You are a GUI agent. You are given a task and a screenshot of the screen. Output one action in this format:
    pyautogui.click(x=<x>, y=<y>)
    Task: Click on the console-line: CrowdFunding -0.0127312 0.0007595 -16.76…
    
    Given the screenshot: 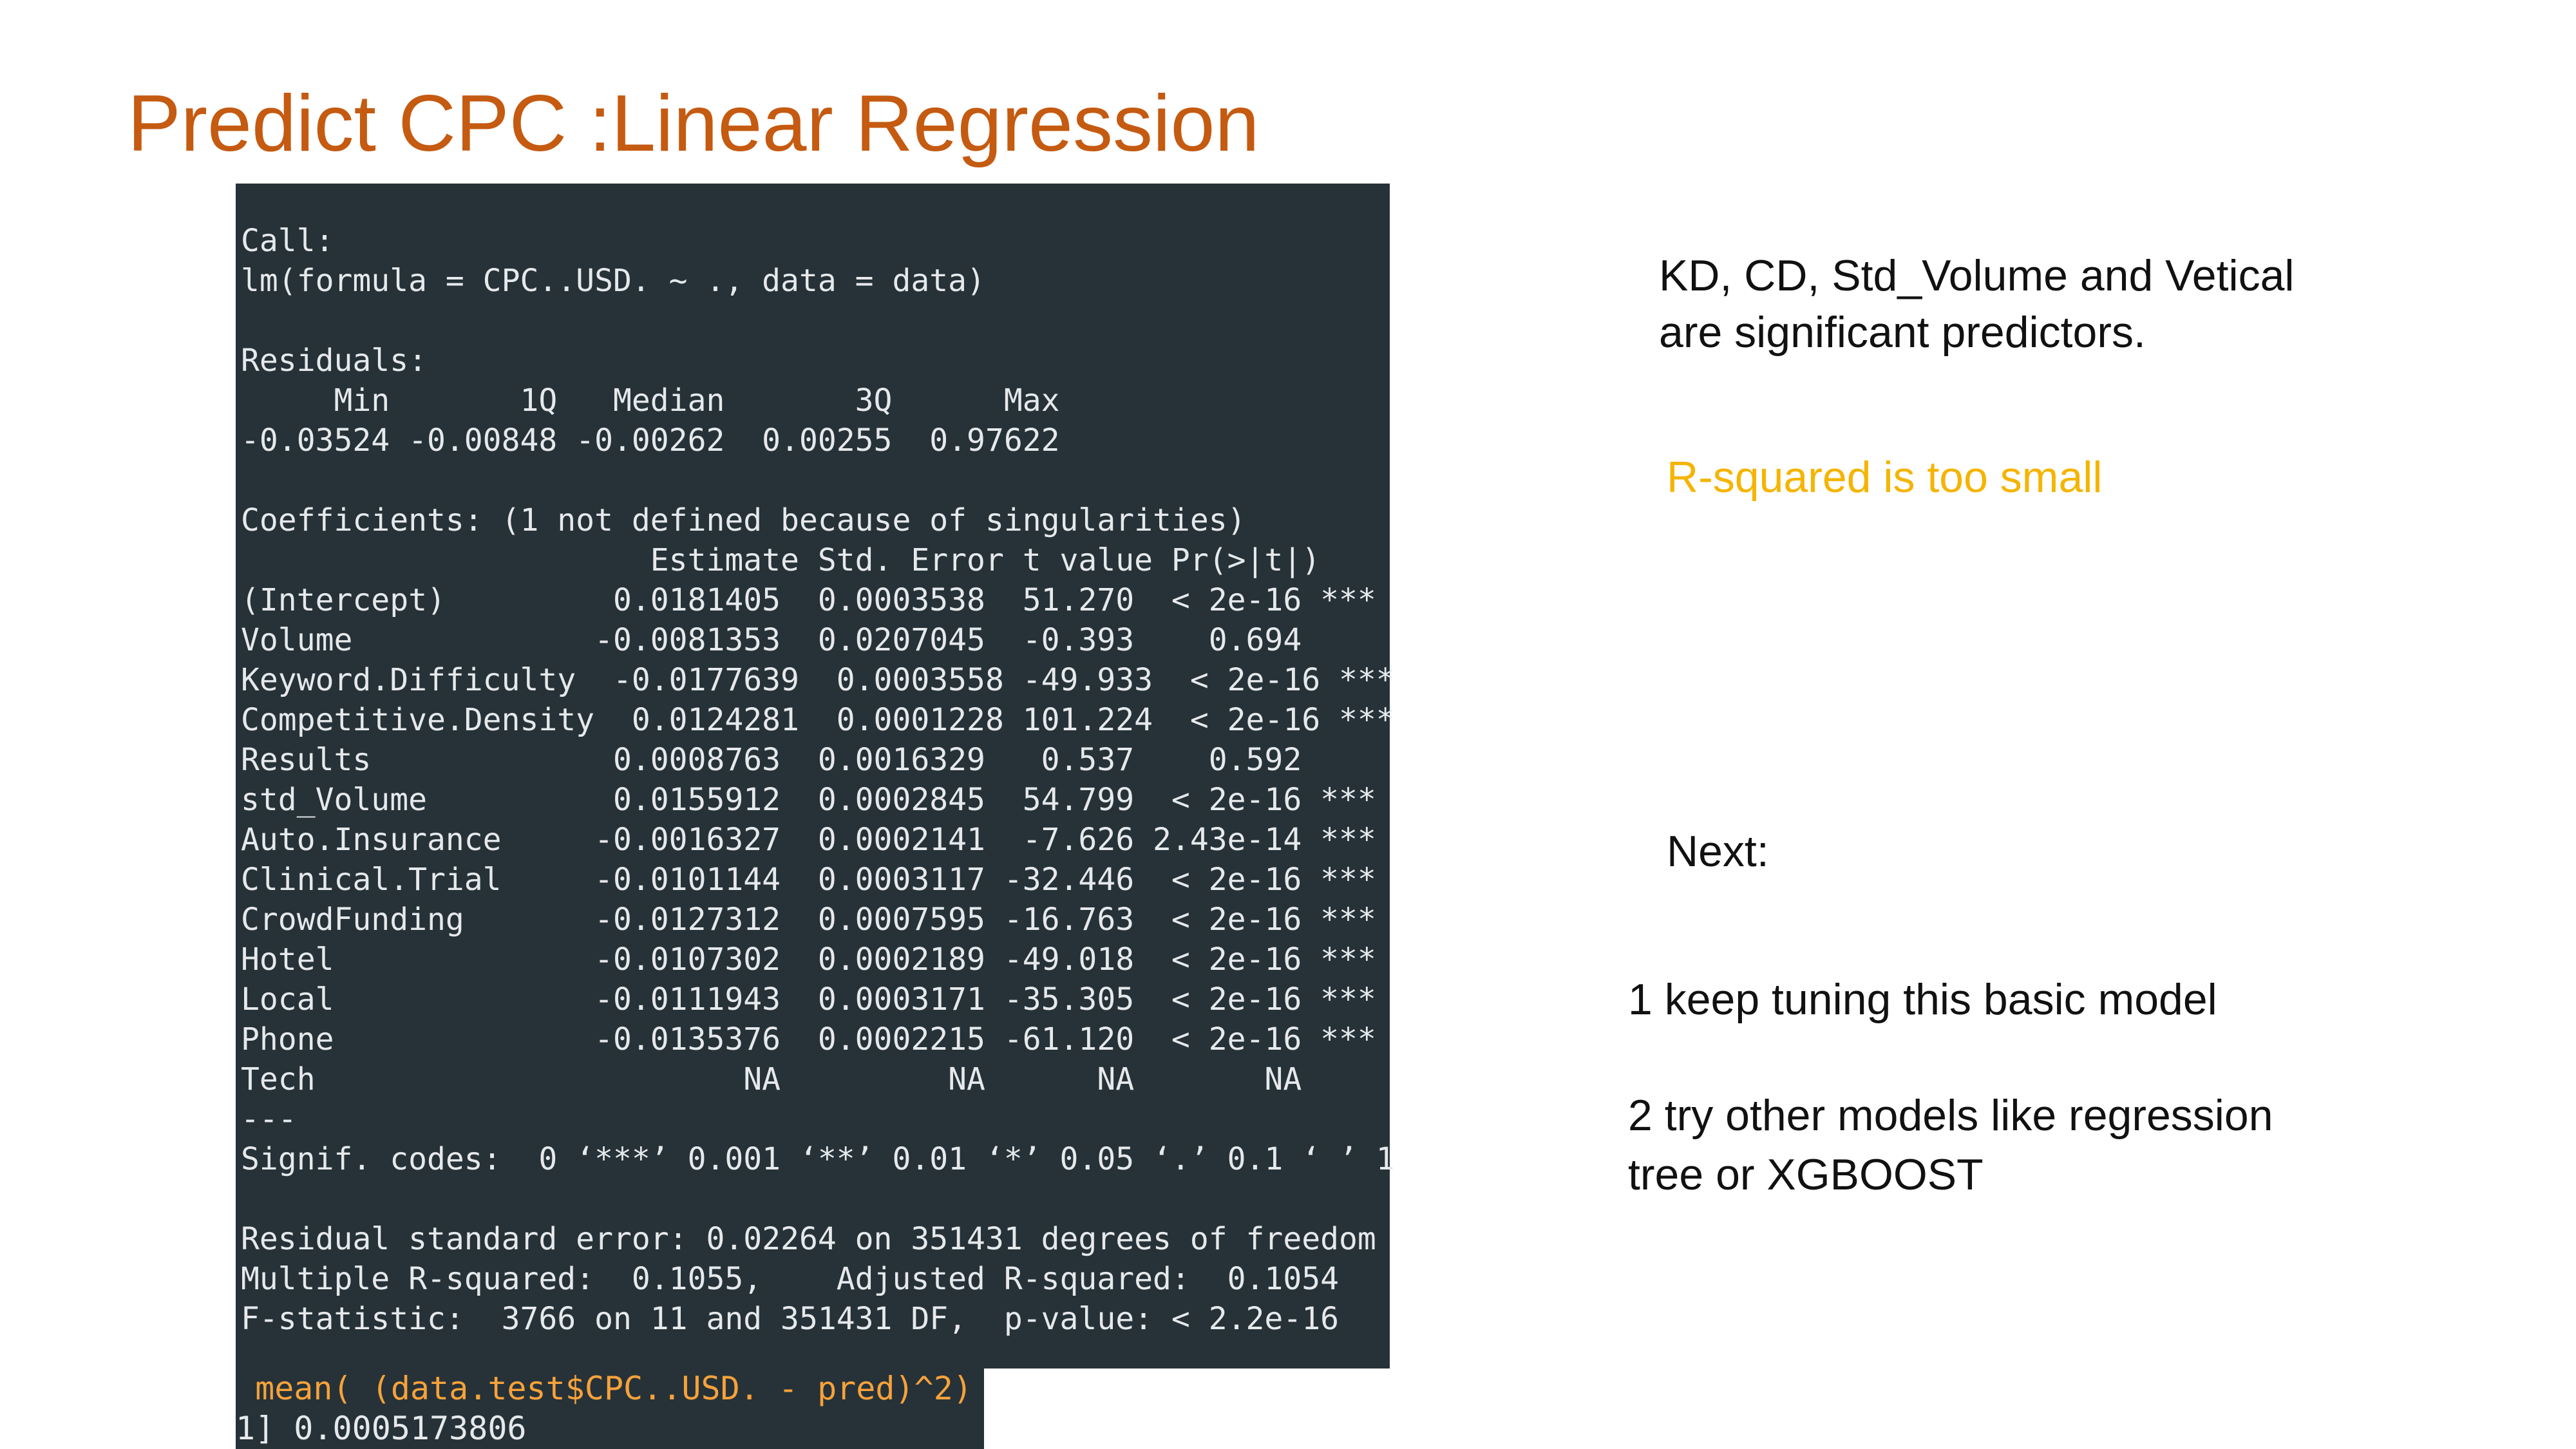 What is the action you would take?
    pyautogui.click(x=809, y=920)
    